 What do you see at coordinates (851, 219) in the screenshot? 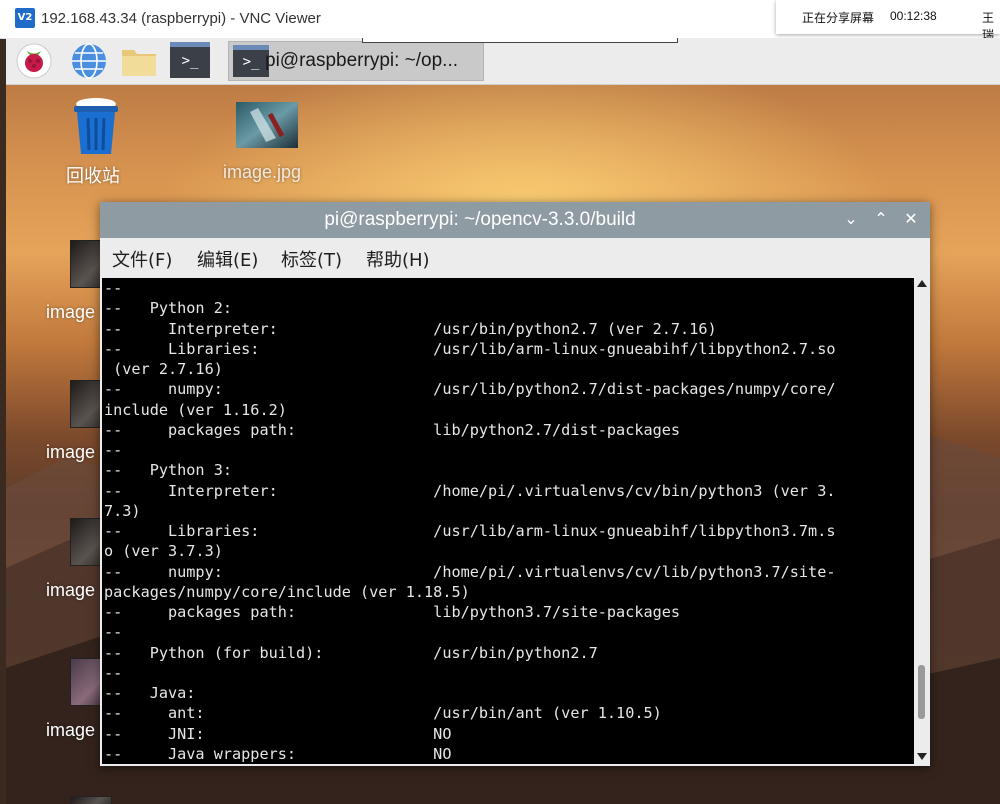
I see `minimize-button: ⌄` at bounding box center [851, 219].